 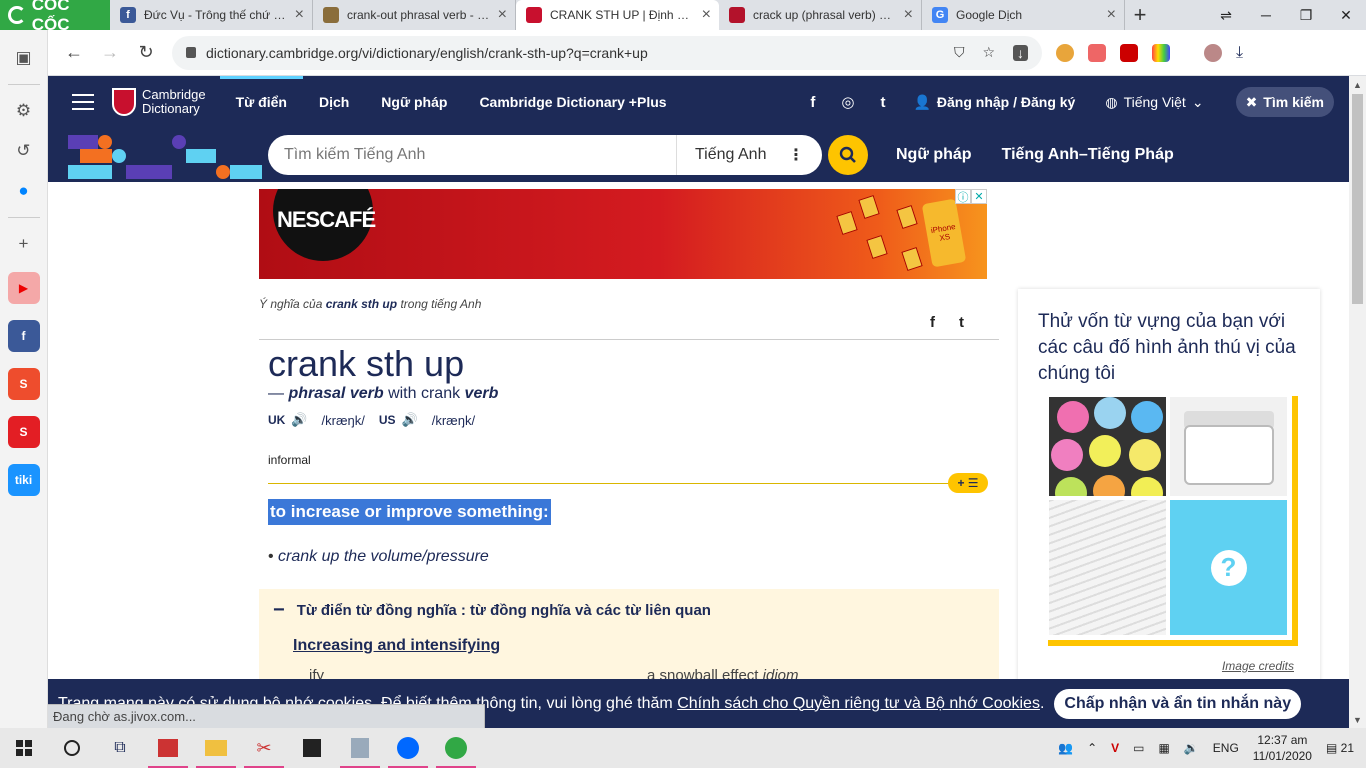 What do you see at coordinates (1107, 446) in the screenshot?
I see `paint-palette-image` at bounding box center [1107, 446].